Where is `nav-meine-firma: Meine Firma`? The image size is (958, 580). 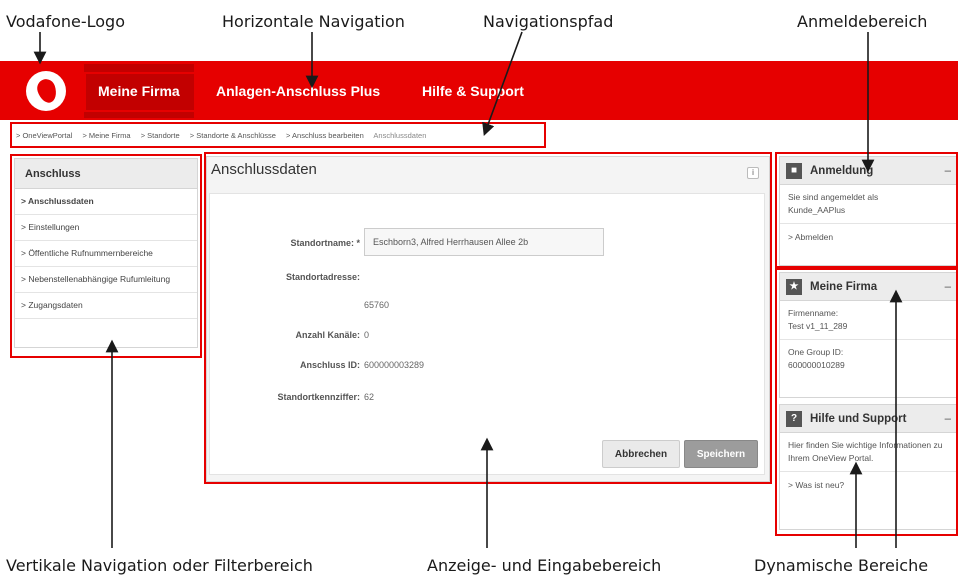 nav-meine-firma: Meine Firma is located at coordinates (139, 91).